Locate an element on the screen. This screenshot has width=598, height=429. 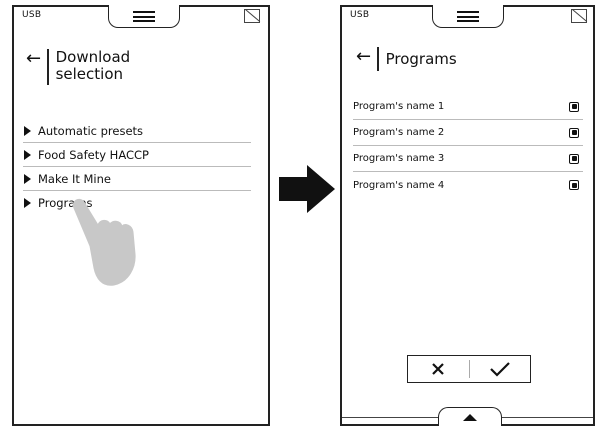
list-item: Program's name 4 is located at coordinates (468, 185).